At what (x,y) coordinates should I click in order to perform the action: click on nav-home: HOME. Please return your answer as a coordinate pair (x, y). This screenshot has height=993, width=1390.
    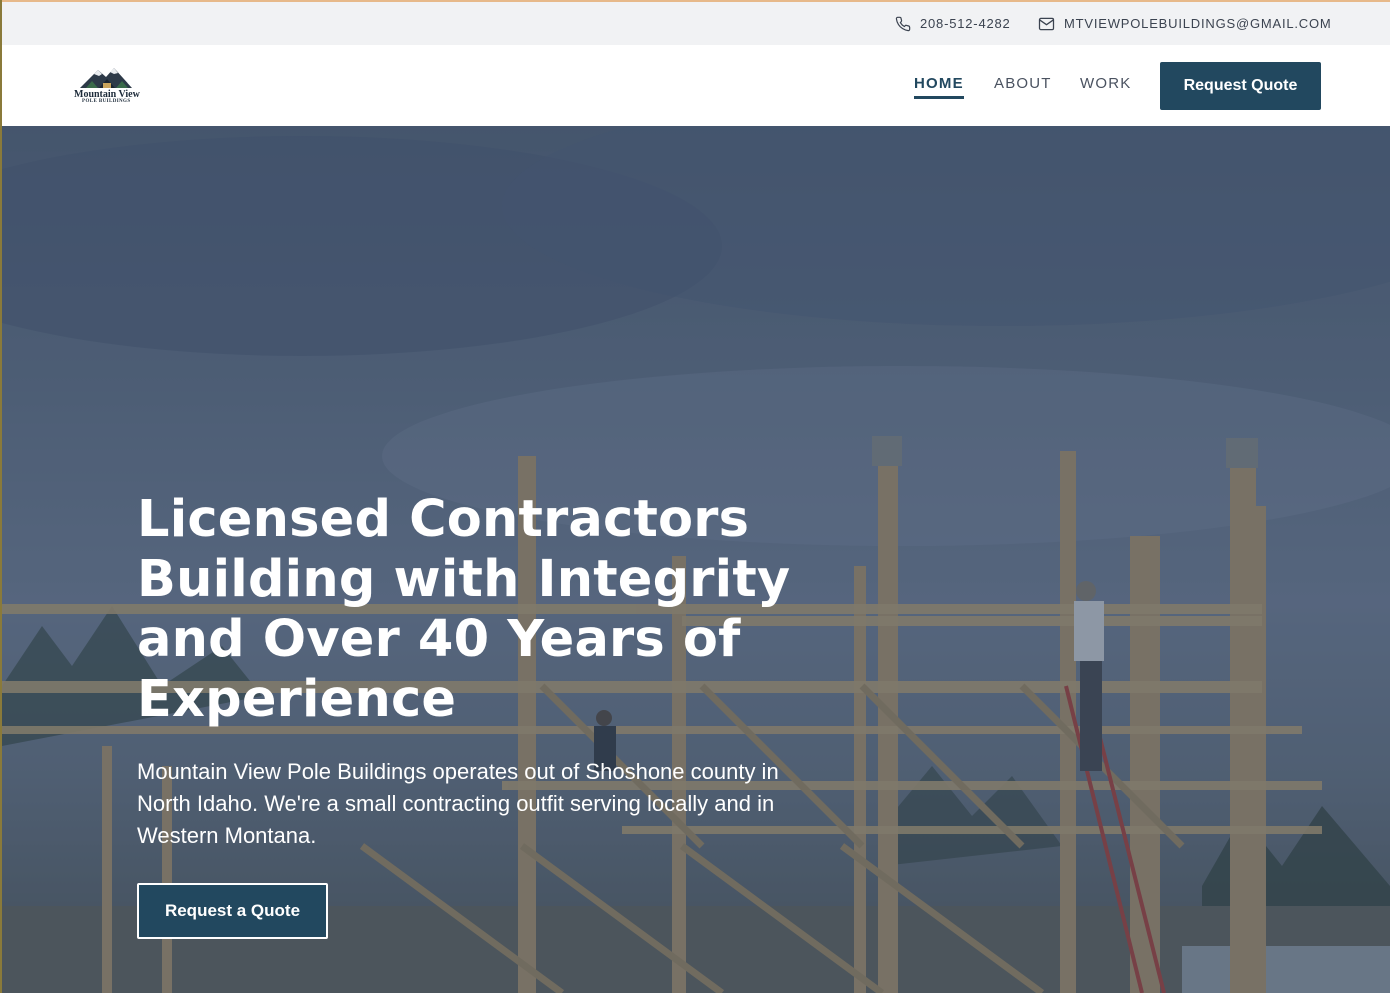
    Looking at the image, I should click on (939, 87).